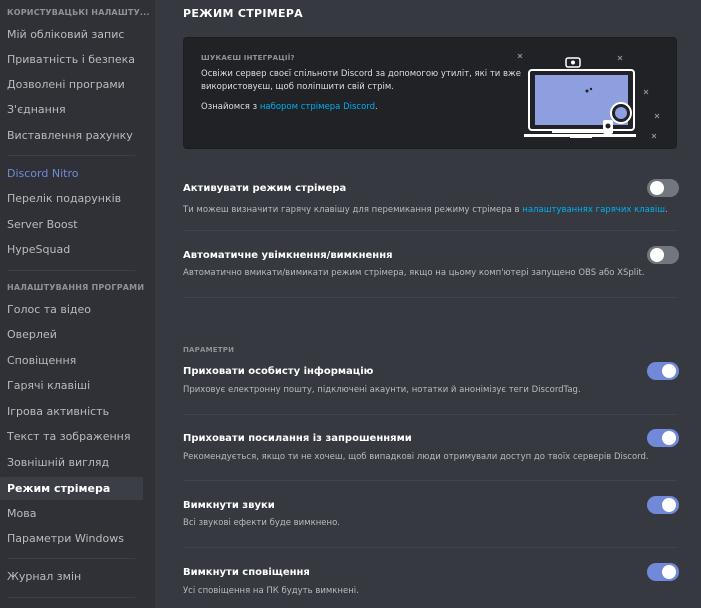  What do you see at coordinates (317, 107) in the screenshot?
I see `streamer-kit-link: набором стрімера Discord` at bounding box center [317, 107].